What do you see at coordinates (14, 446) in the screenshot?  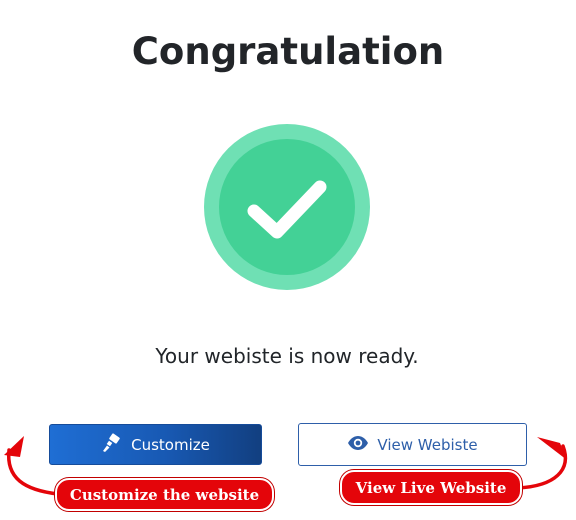 I see `left-arrow-head` at bounding box center [14, 446].